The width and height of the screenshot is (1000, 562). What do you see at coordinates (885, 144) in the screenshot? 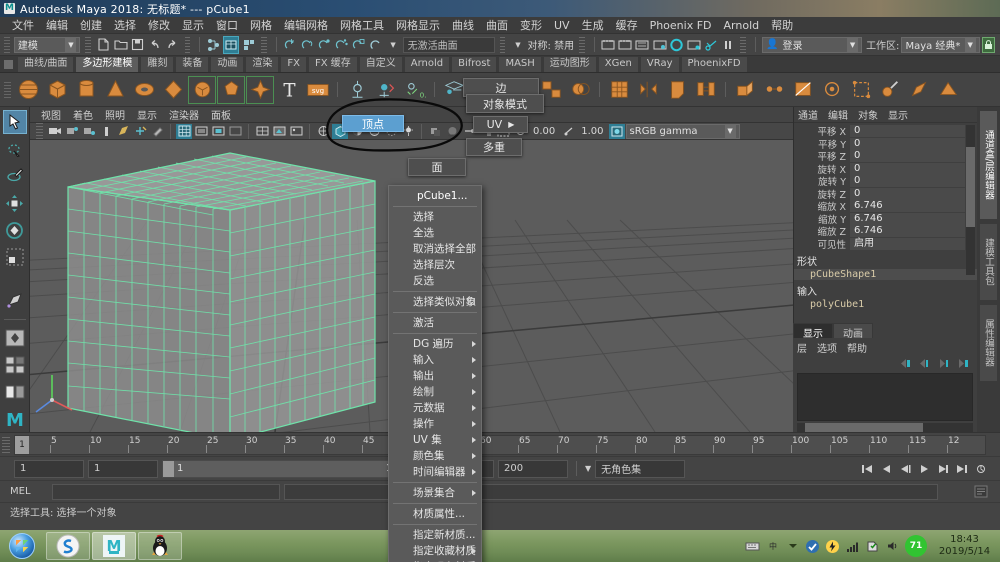
I see `table-row: 平移 Y 0` at bounding box center [885, 144].